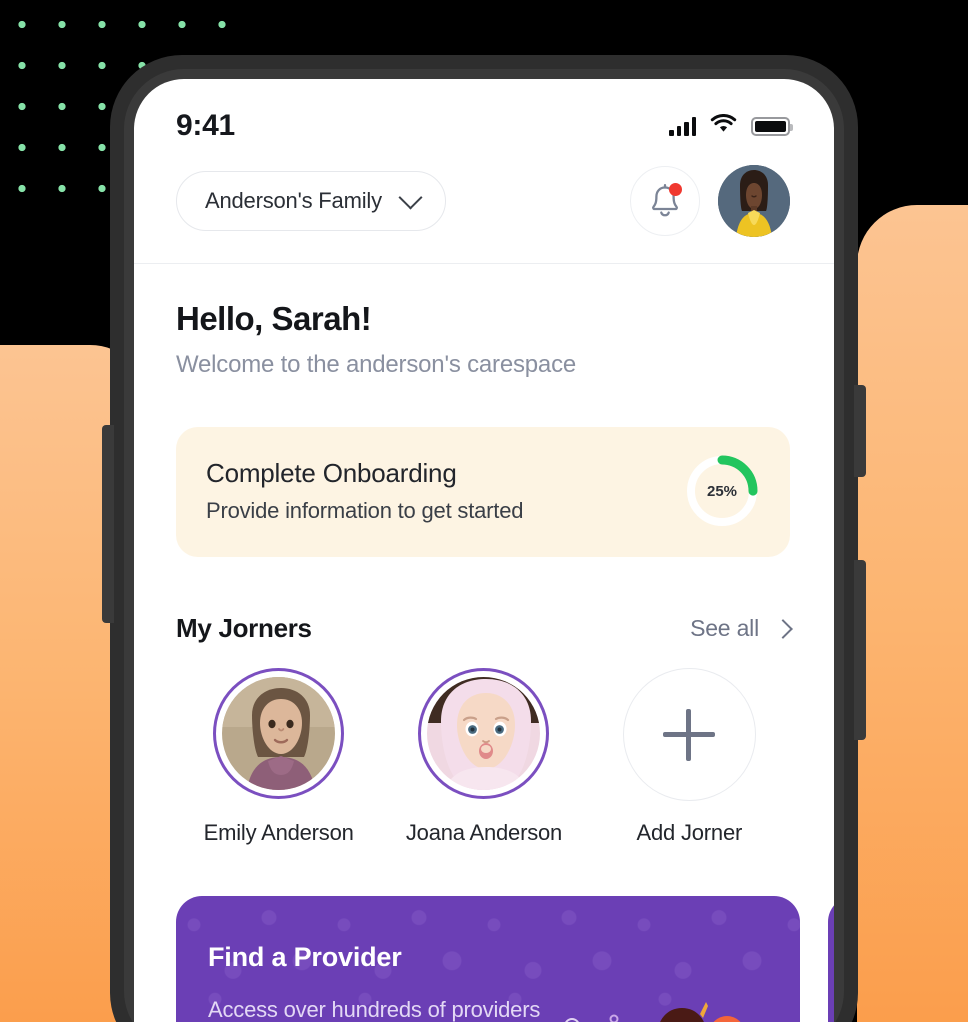 The width and height of the screenshot is (968, 1022). What do you see at coordinates (672, 1004) in the screenshot?
I see `person-with-glasses-illustration` at bounding box center [672, 1004].